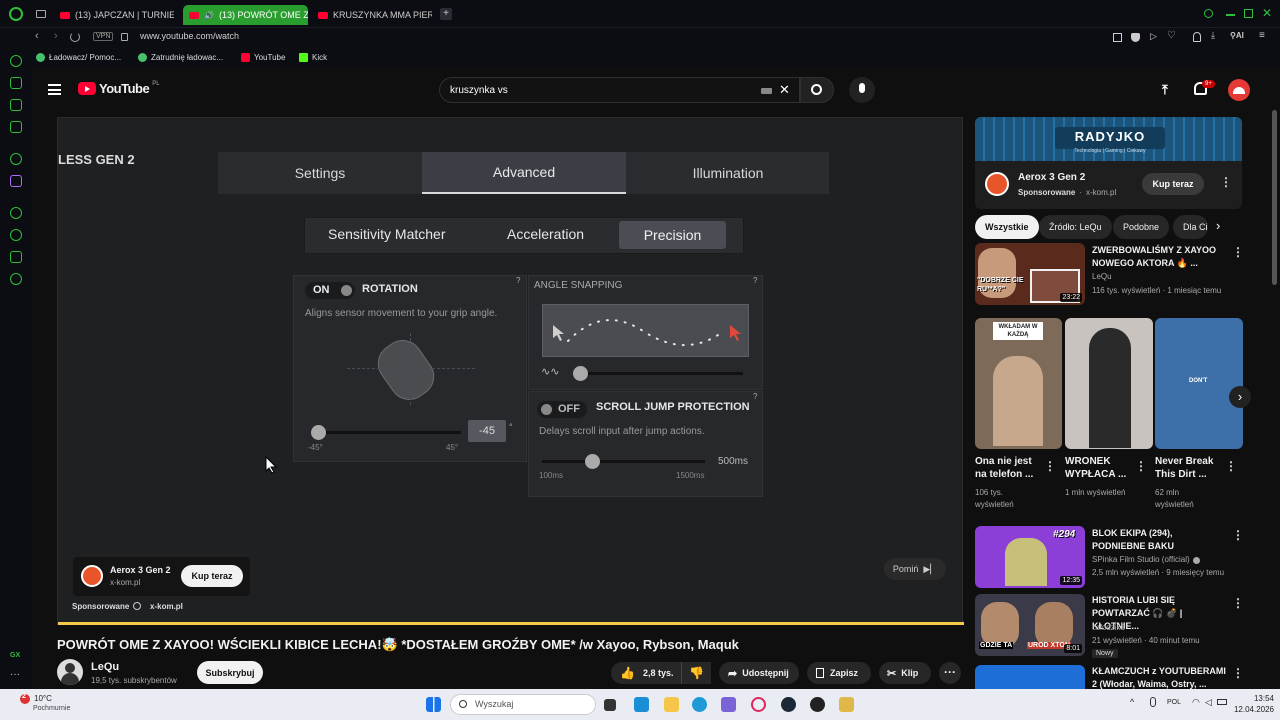 The width and height of the screenshot is (1280, 720). I want to click on volume-icon: ◁, so click(1208, 702).